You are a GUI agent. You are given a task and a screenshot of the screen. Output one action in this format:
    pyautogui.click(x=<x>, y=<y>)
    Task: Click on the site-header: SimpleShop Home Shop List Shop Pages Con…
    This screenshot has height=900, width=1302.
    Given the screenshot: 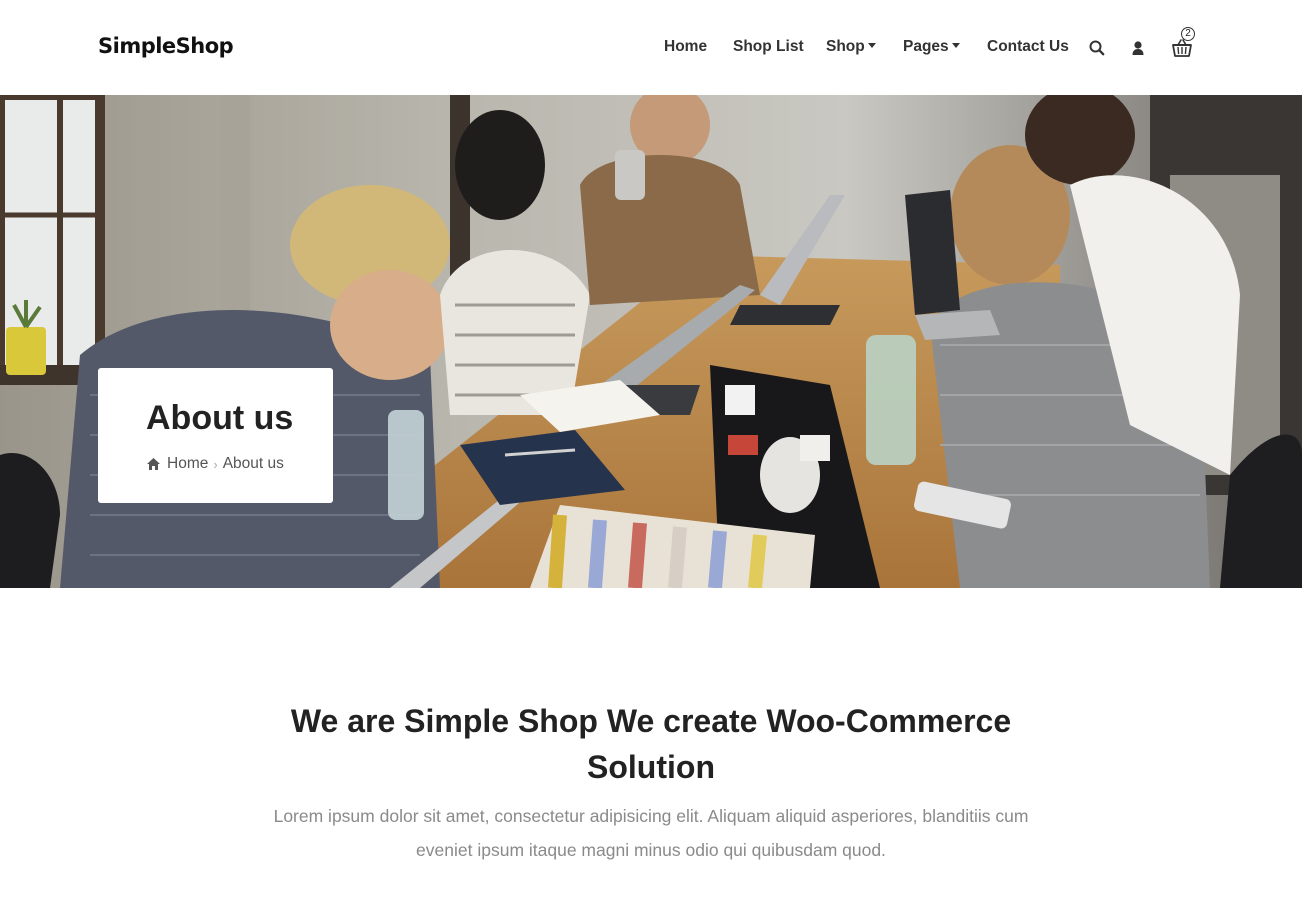 What is the action you would take?
    pyautogui.click(x=651, y=47)
    